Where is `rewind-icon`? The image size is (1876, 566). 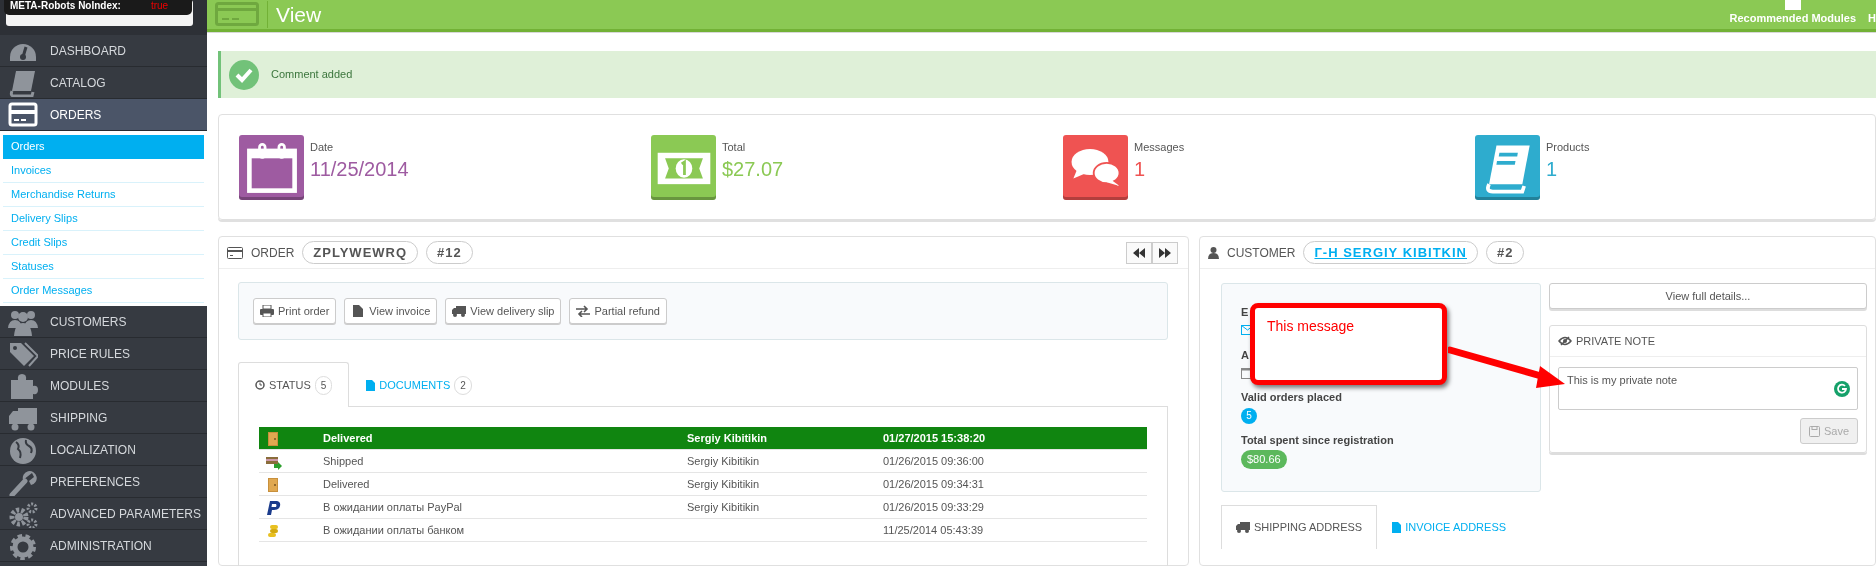
rewind-icon is located at coordinates (1139, 252).